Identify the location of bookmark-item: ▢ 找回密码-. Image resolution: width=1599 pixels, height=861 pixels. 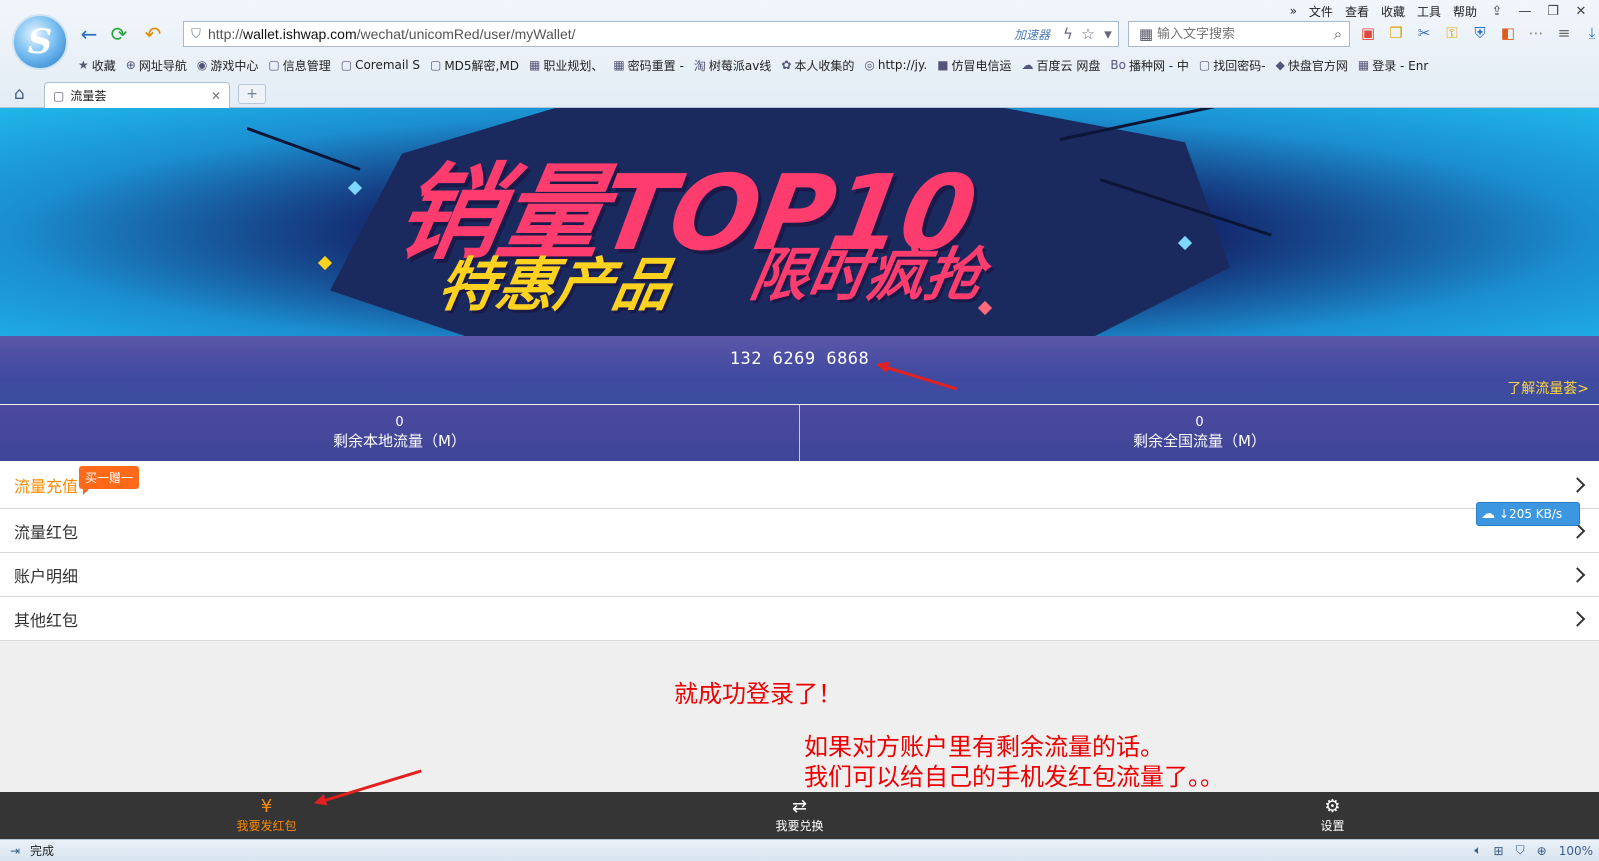
(1232, 65).